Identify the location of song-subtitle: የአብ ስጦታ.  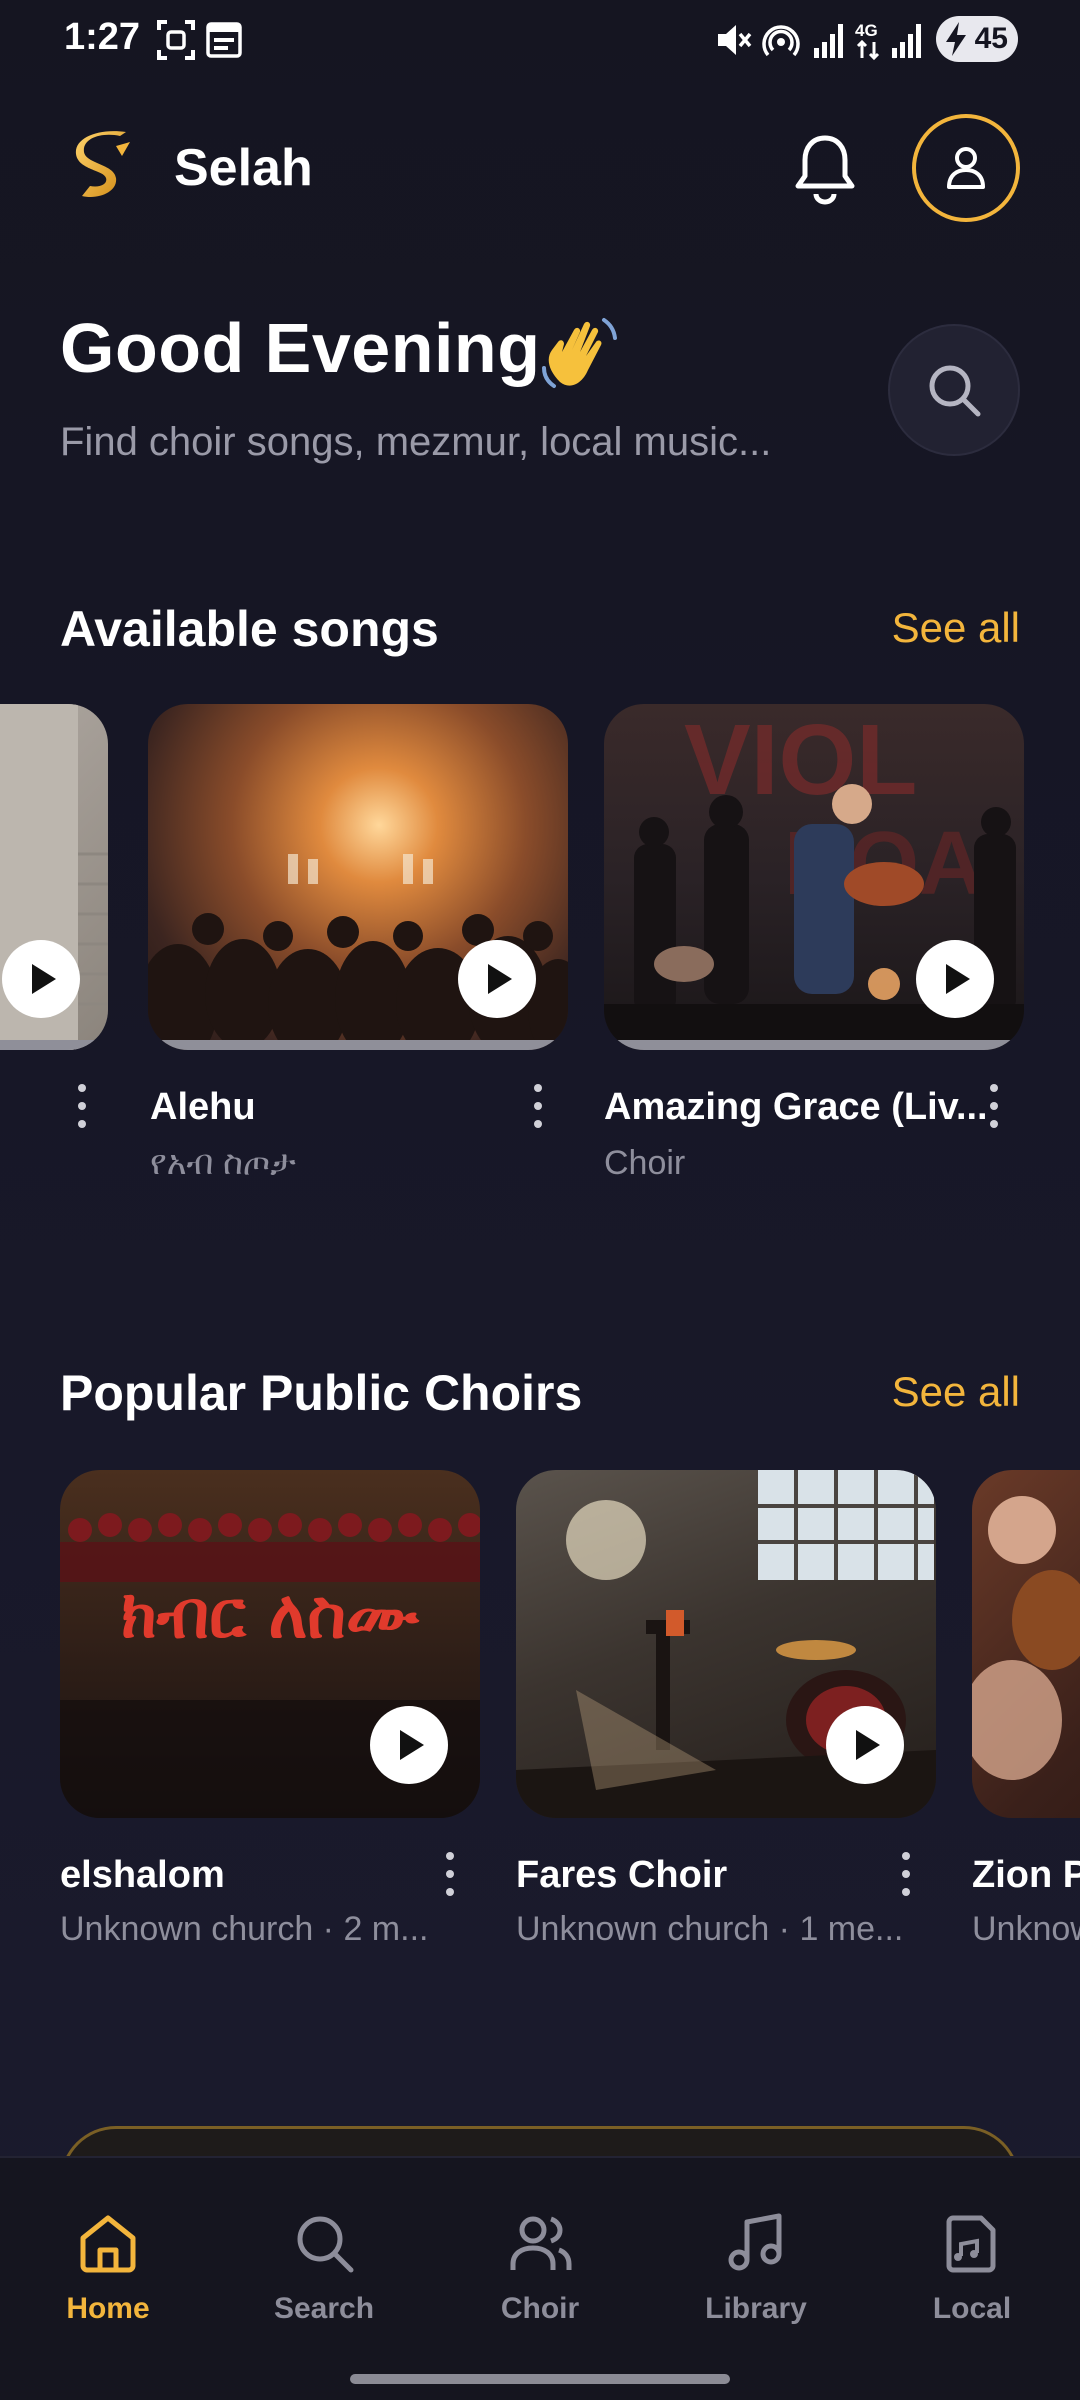
(223, 1163).